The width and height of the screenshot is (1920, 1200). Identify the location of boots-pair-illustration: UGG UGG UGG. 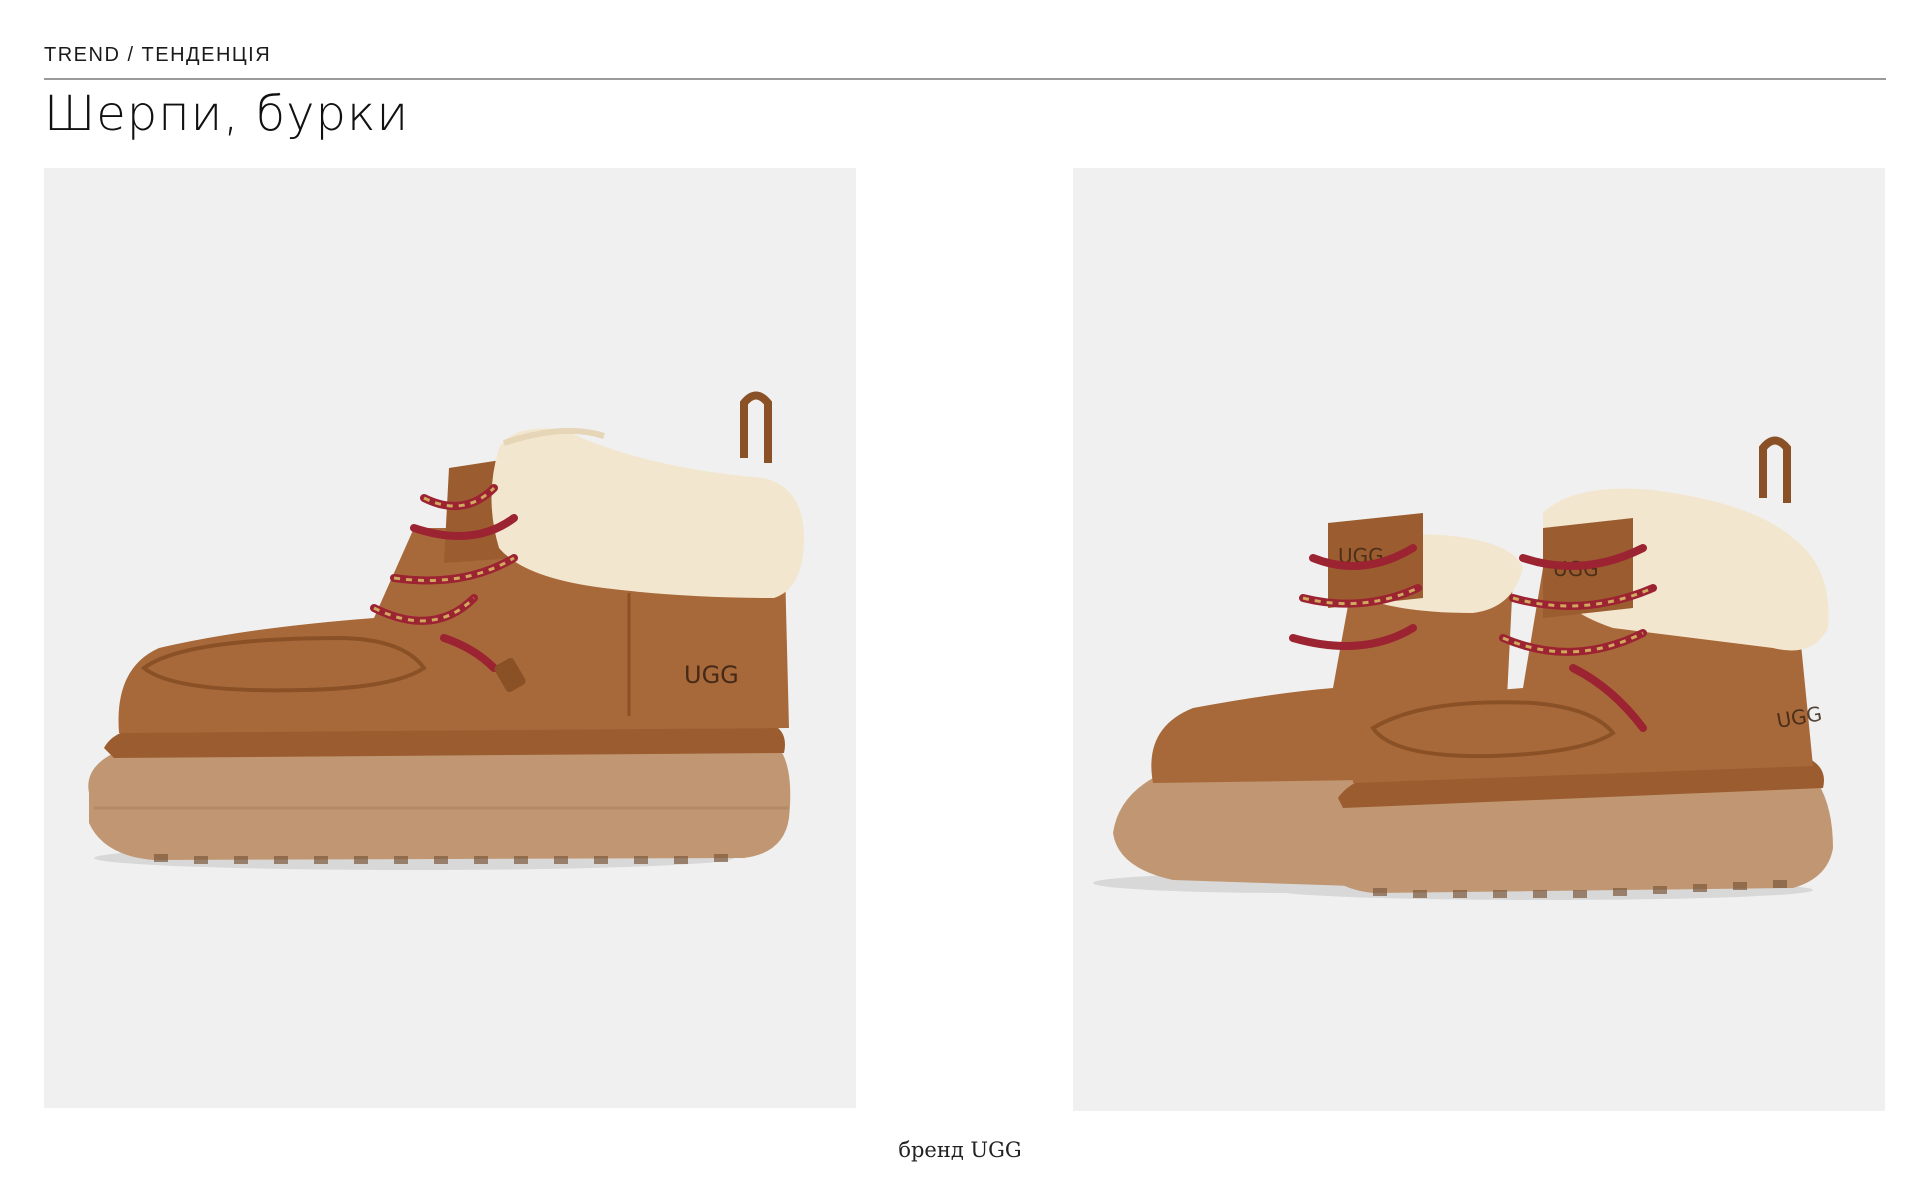
(1463, 668).